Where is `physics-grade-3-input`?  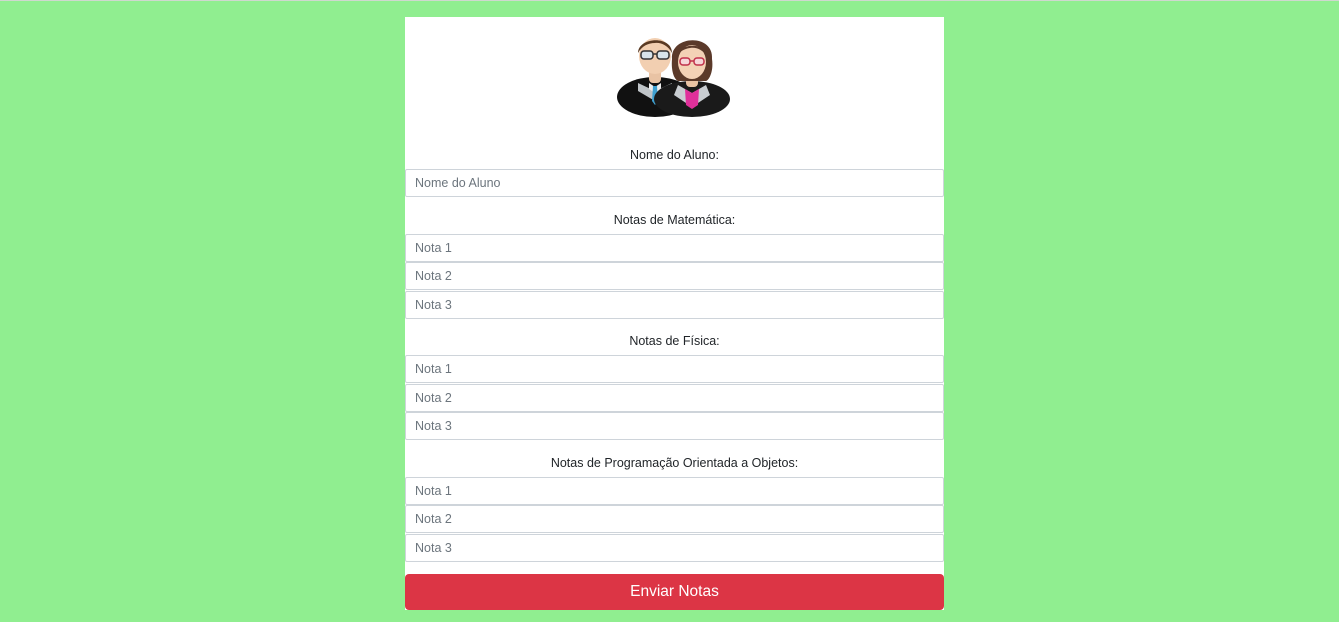
physics-grade-3-input is located at coordinates (674, 426).